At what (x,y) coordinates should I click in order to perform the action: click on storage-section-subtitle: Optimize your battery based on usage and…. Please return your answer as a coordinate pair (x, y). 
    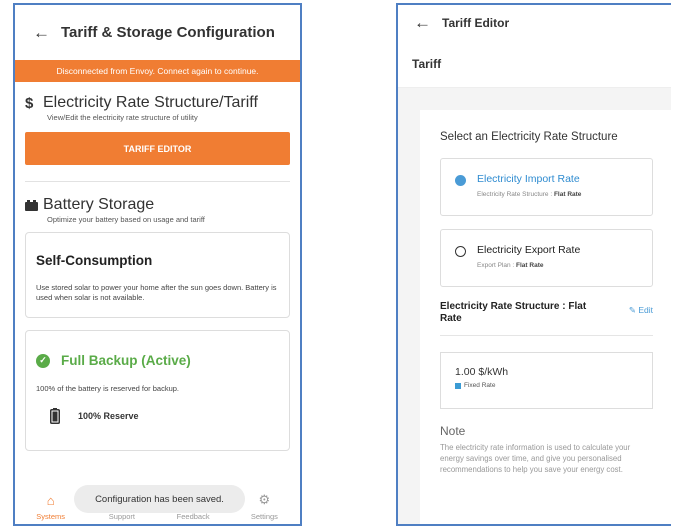
    Looking at the image, I should click on (126, 219).